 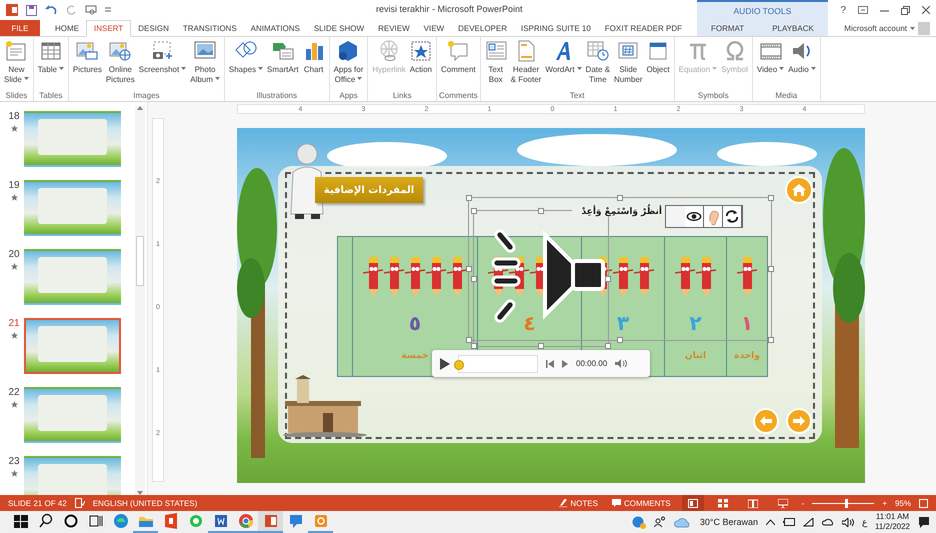 What do you see at coordinates (864, 522) in the screenshot?
I see `input-language: ع` at bounding box center [864, 522].